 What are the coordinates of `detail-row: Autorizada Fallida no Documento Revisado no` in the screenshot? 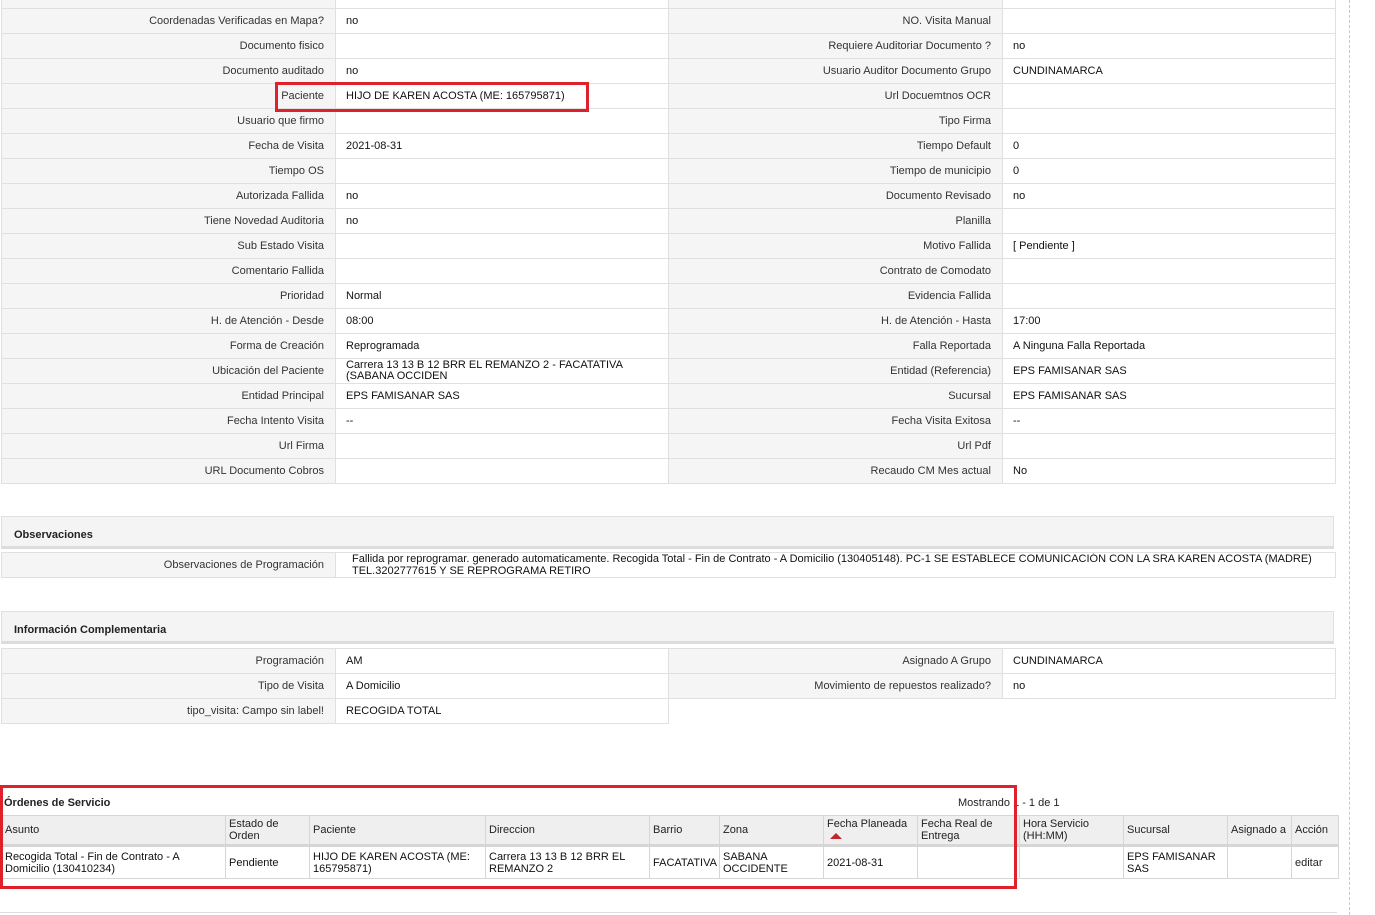 It's located at (668, 196).